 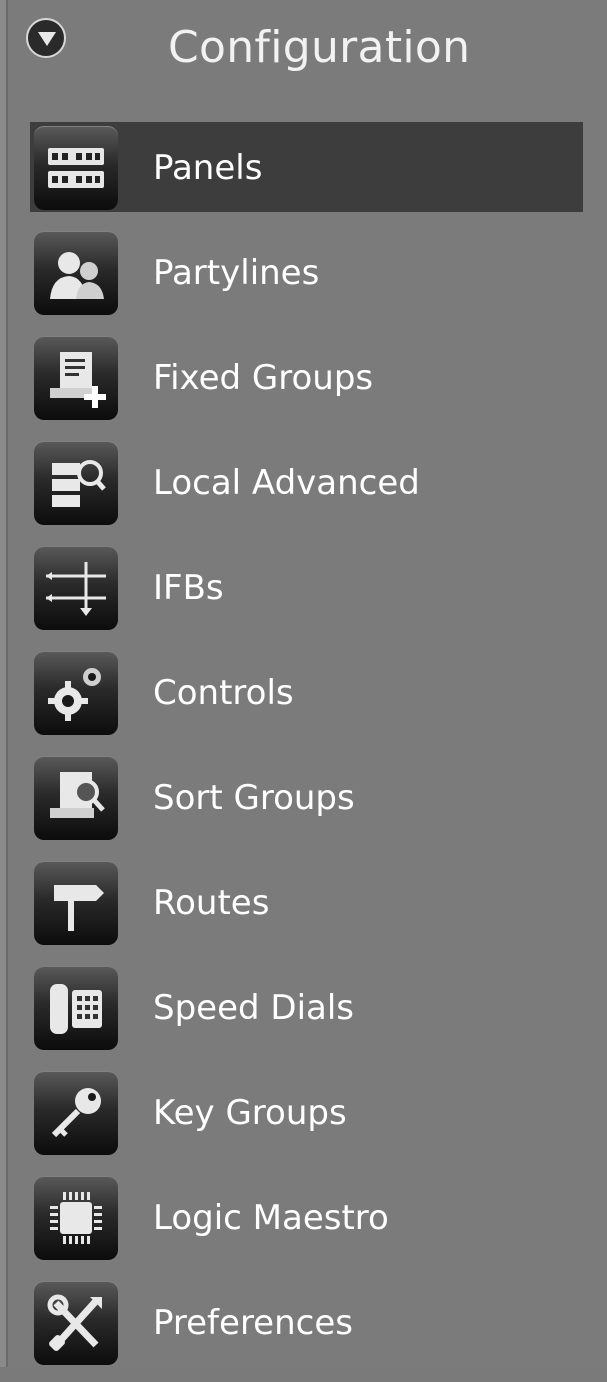 I want to click on menu-item-label: IFBs, so click(x=188, y=588).